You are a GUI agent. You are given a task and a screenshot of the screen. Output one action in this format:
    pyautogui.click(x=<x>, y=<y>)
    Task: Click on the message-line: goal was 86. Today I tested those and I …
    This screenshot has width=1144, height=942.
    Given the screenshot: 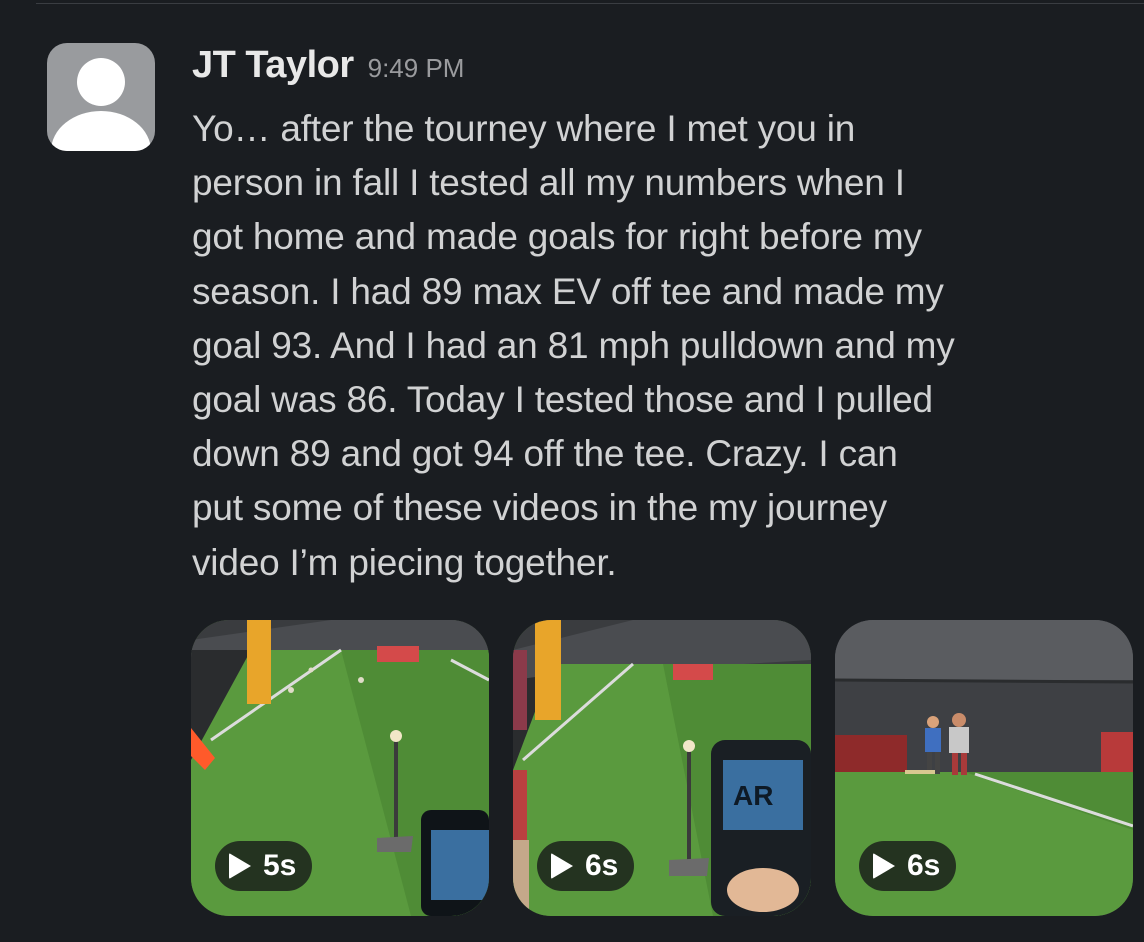 What is the action you would take?
    pyautogui.click(x=562, y=400)
    